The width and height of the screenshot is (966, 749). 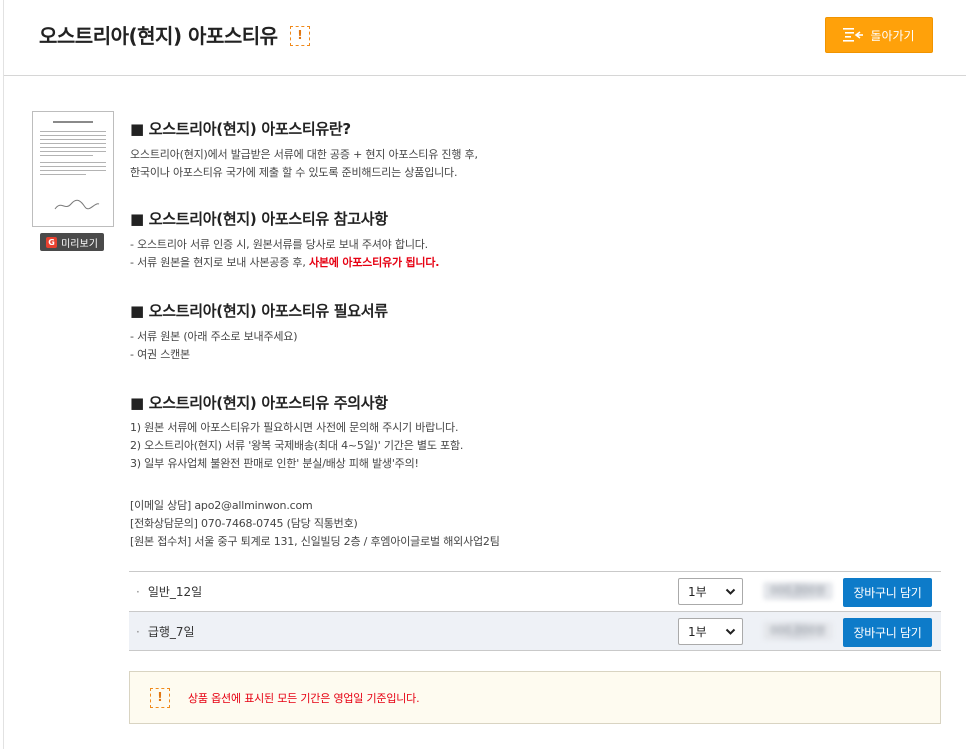 I want to click on preview-icon: G, so click(x=52, y=242).